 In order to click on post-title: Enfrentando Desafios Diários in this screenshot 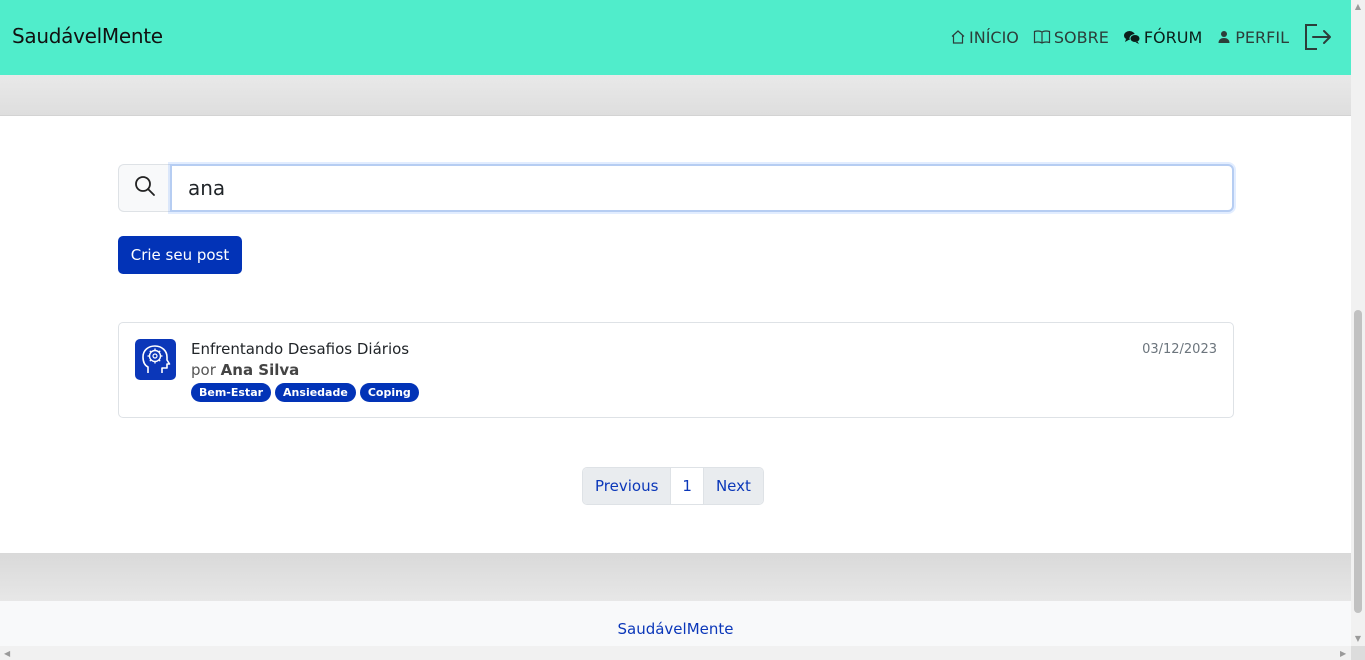, I will do `click(300, 349)`.